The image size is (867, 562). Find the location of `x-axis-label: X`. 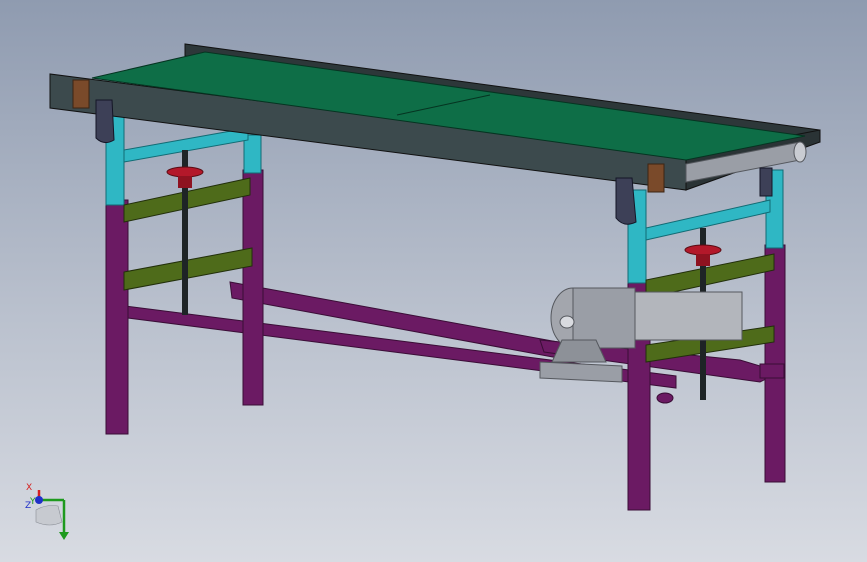

x-axis-label: X is located at coordinates (29, 488).